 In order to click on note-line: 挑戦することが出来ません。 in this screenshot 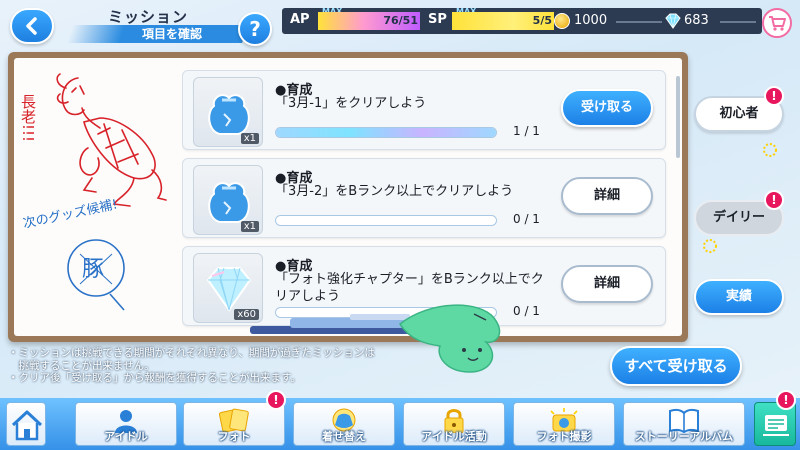, I will do `click(81, 365)`.